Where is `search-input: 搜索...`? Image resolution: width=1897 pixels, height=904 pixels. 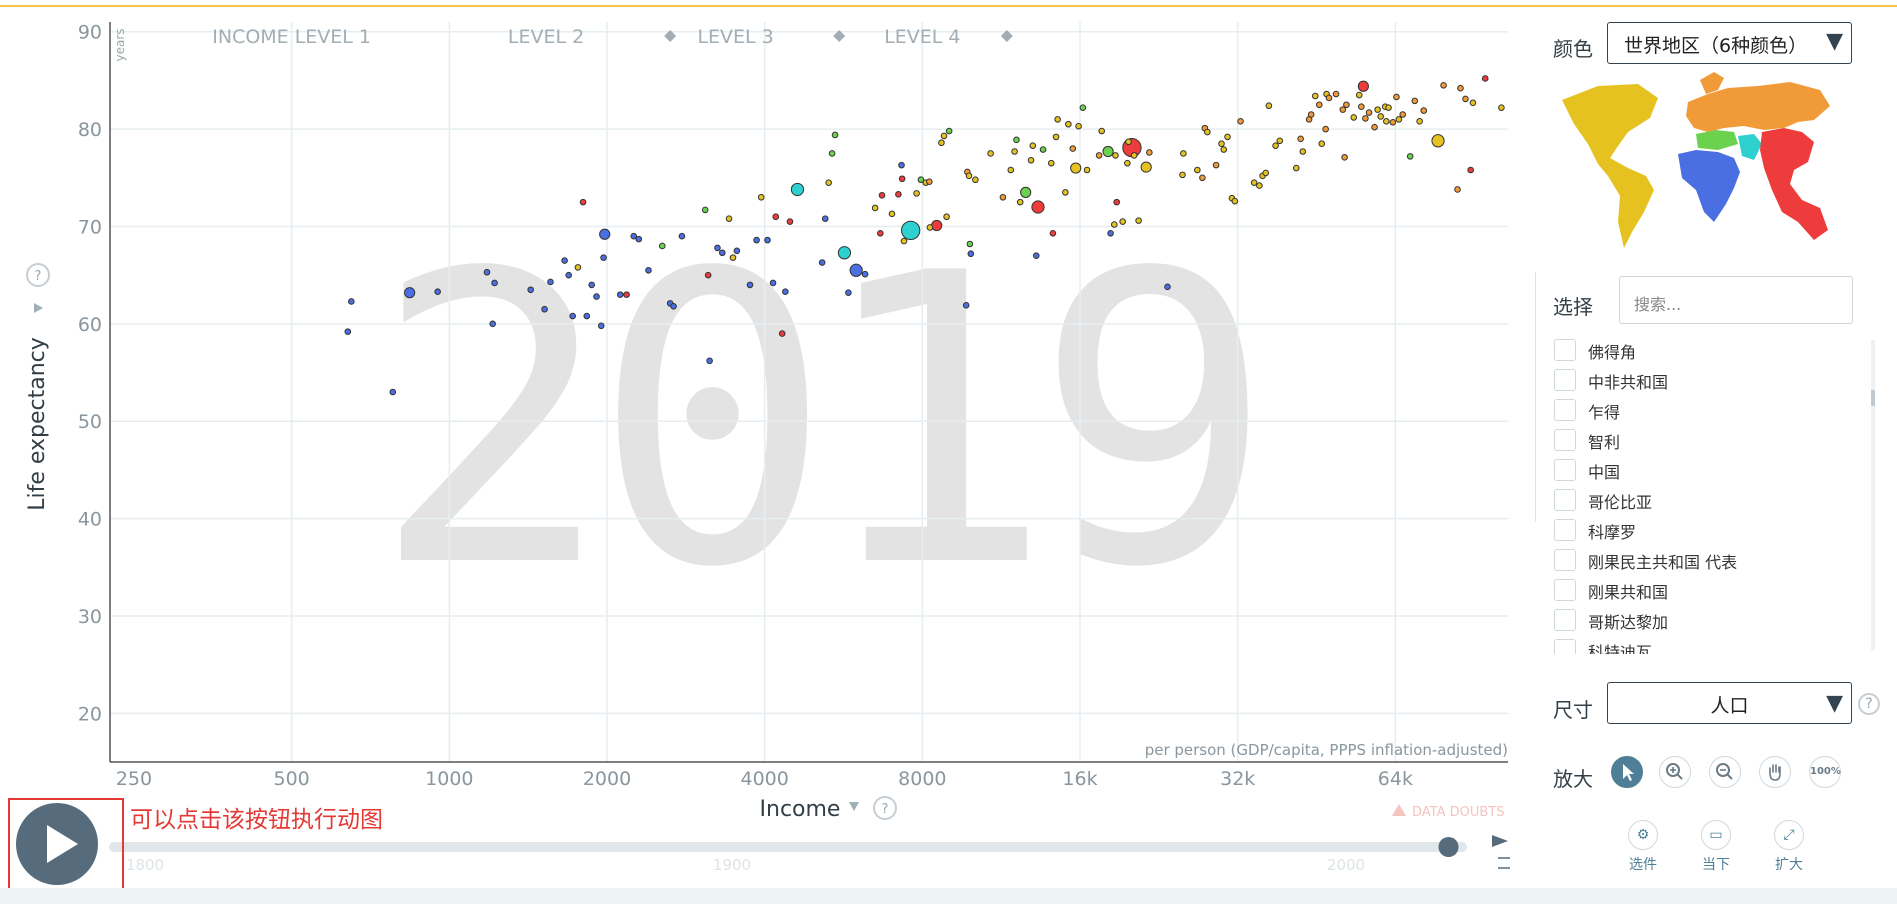
search-input: 搜索... is located at coordinates (1736, 300).